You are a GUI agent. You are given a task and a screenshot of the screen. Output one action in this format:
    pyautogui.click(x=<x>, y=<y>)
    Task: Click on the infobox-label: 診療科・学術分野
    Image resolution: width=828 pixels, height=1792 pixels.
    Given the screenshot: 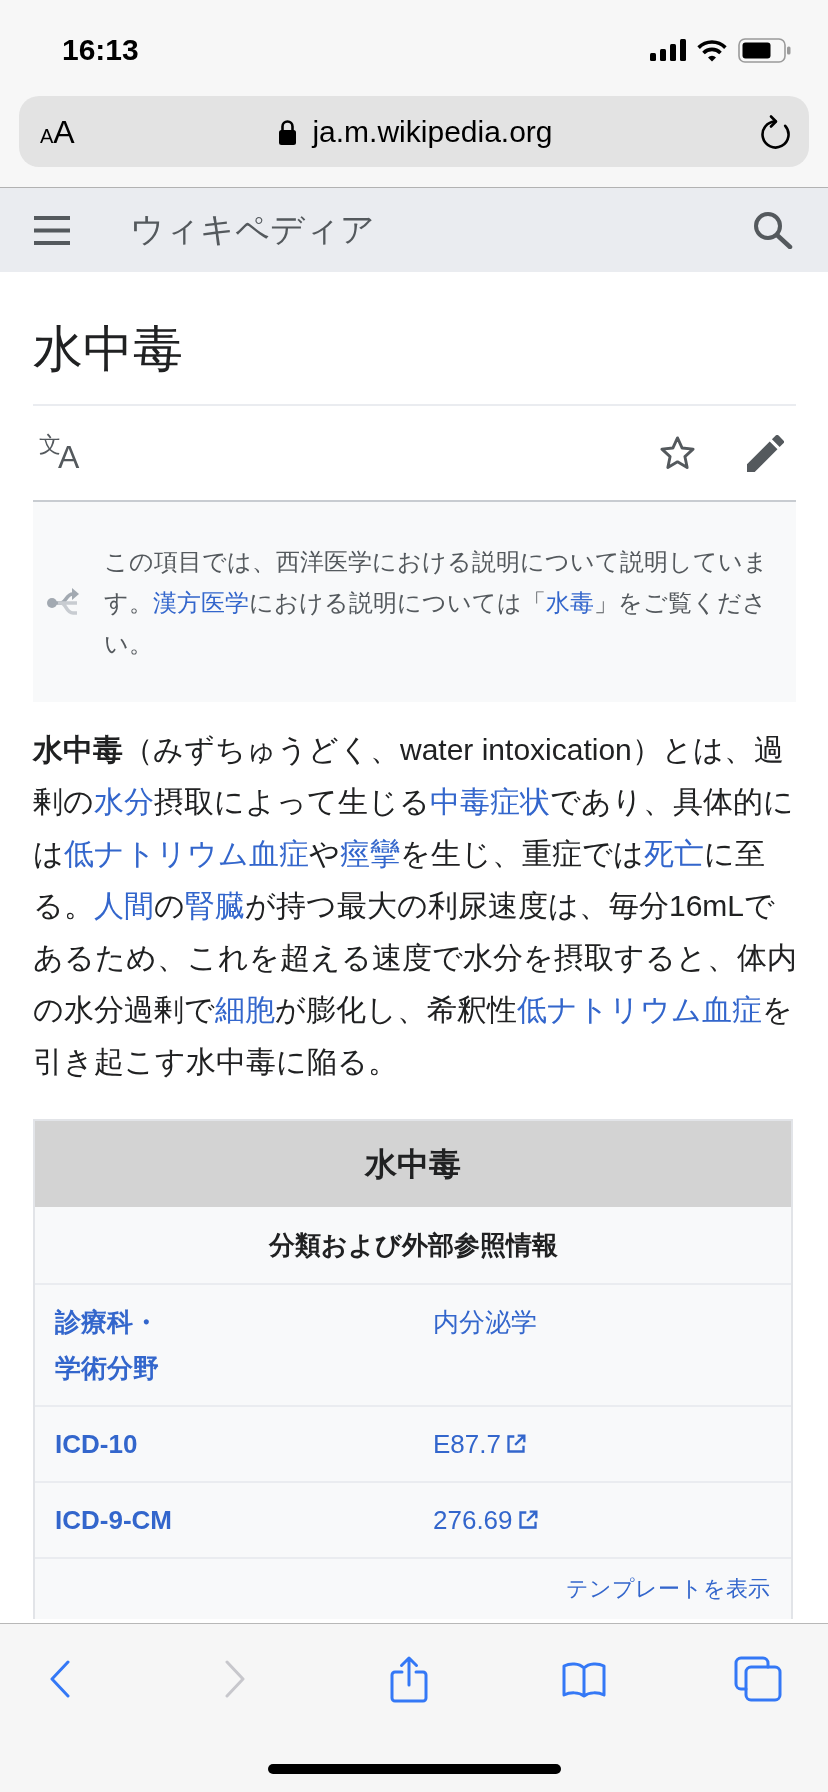 What is the action you would take?
    pyautogui.click(x=118, y=1345)
    